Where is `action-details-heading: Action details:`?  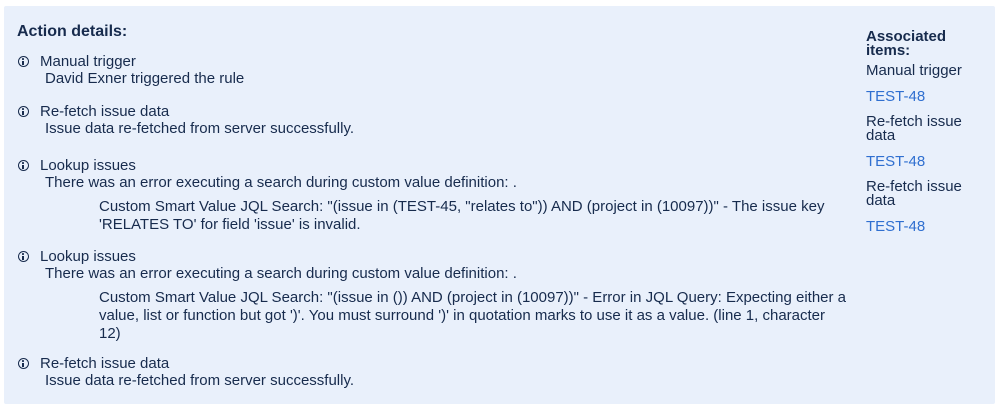
action-details-heading: Action details: is located at coordinates (72, 31).